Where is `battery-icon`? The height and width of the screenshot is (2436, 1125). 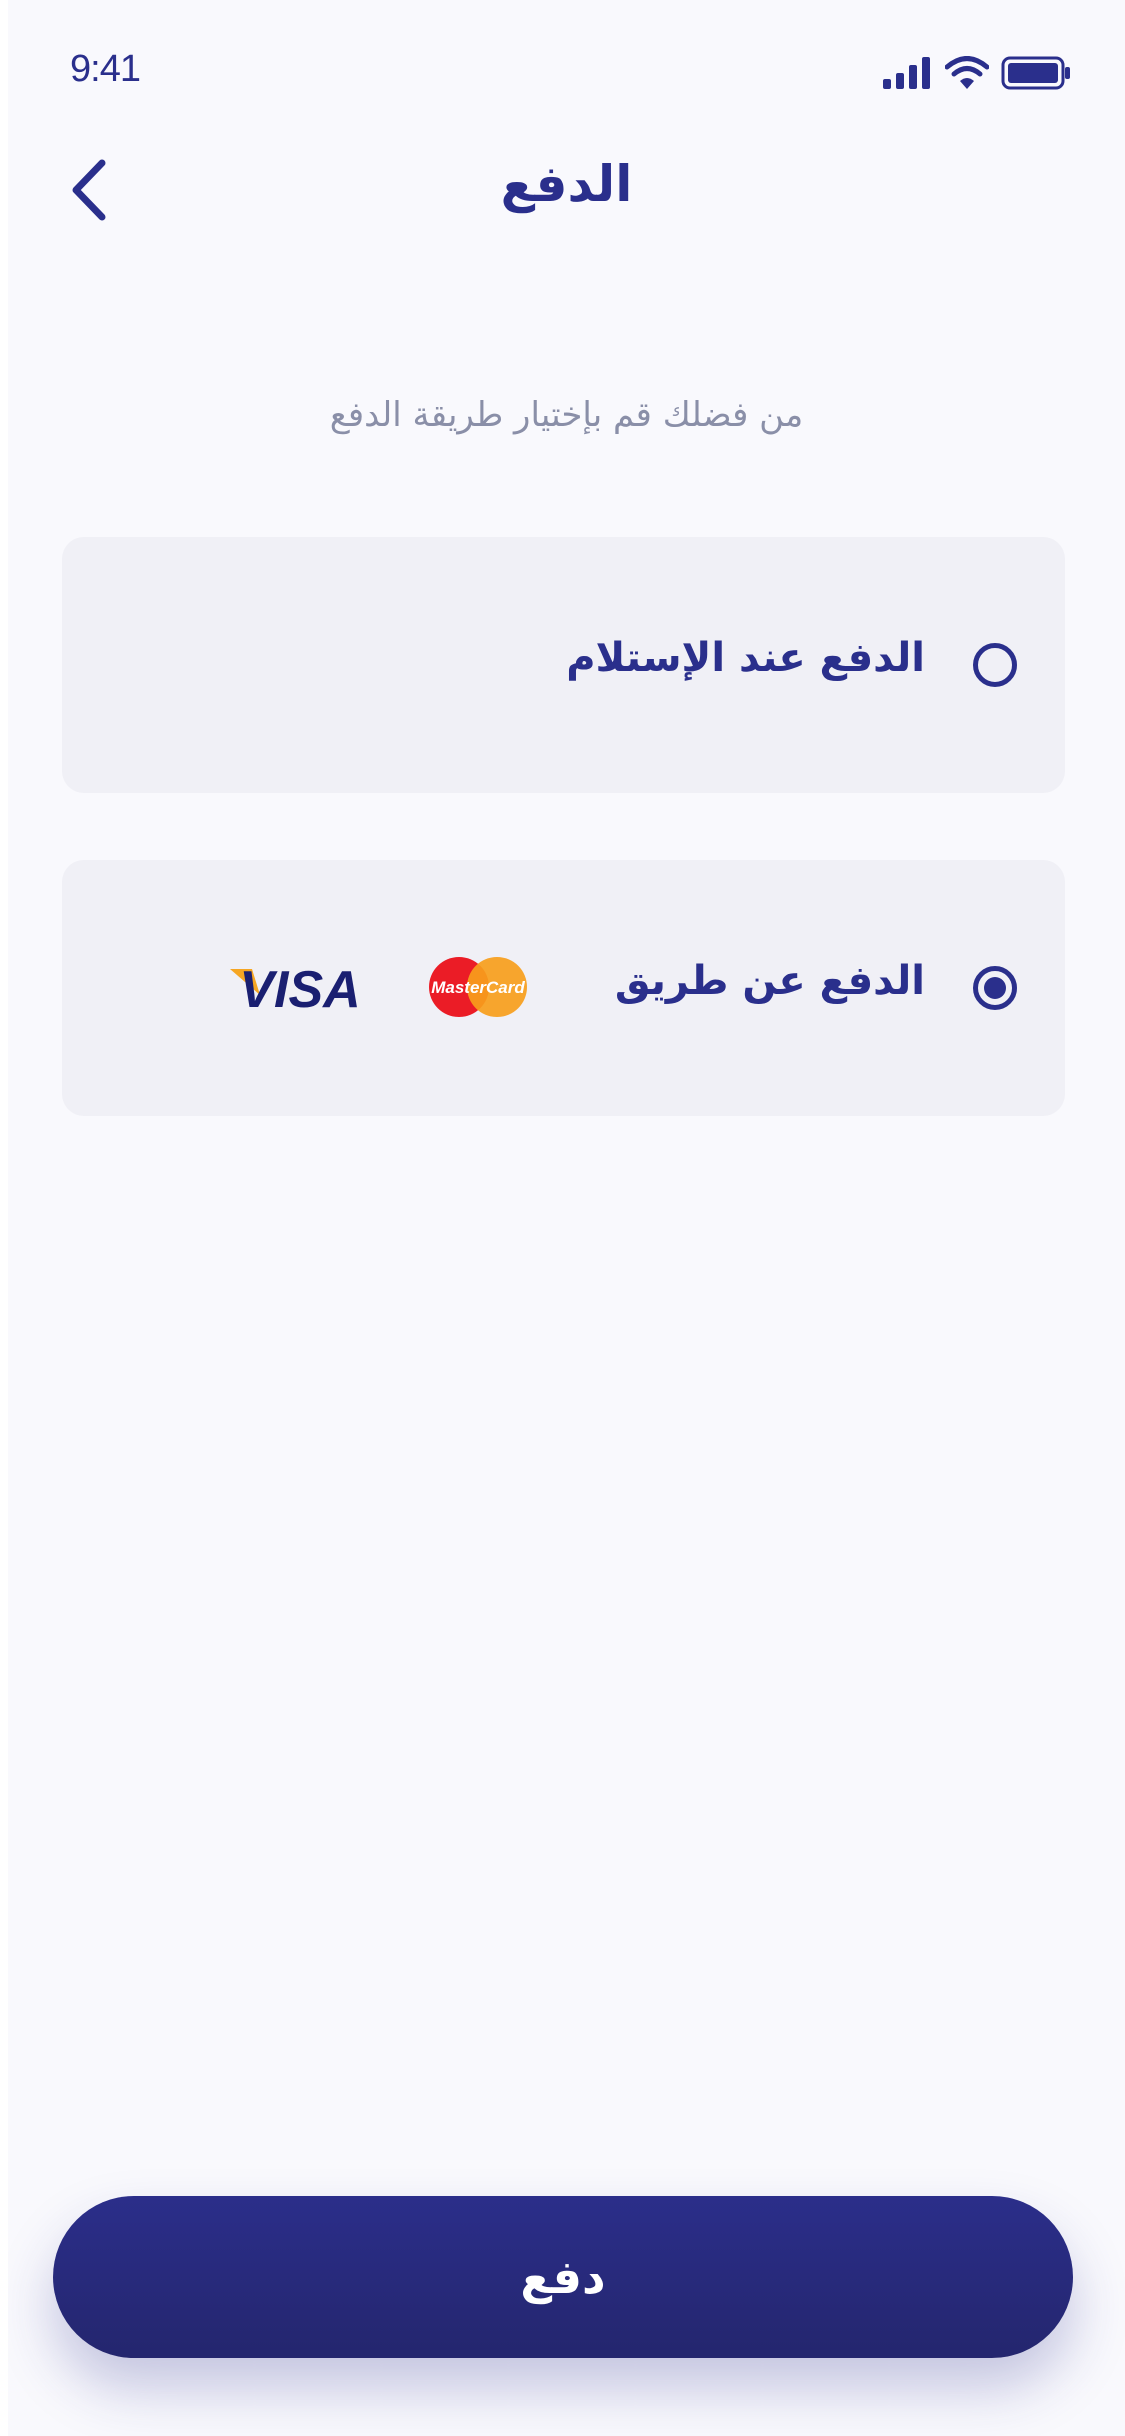
battery-icon is located at coordinates (1035, 73).